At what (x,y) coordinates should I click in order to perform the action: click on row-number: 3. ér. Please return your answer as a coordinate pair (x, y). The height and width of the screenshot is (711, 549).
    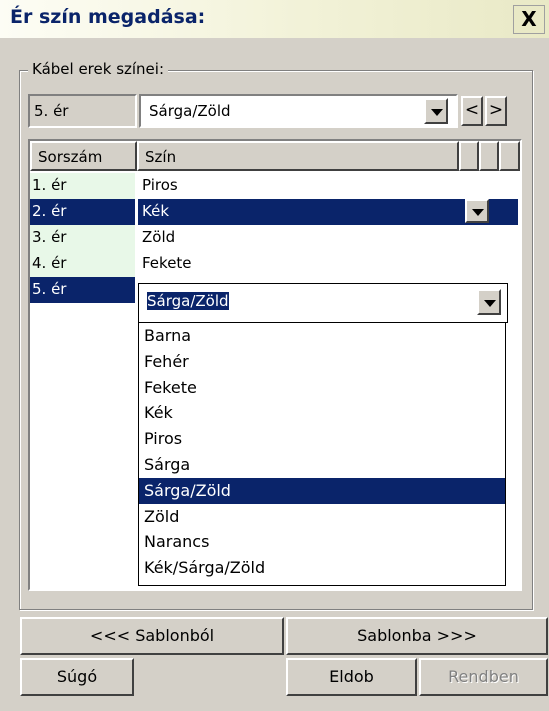
    Looking at the image, I should click on (82, 238).